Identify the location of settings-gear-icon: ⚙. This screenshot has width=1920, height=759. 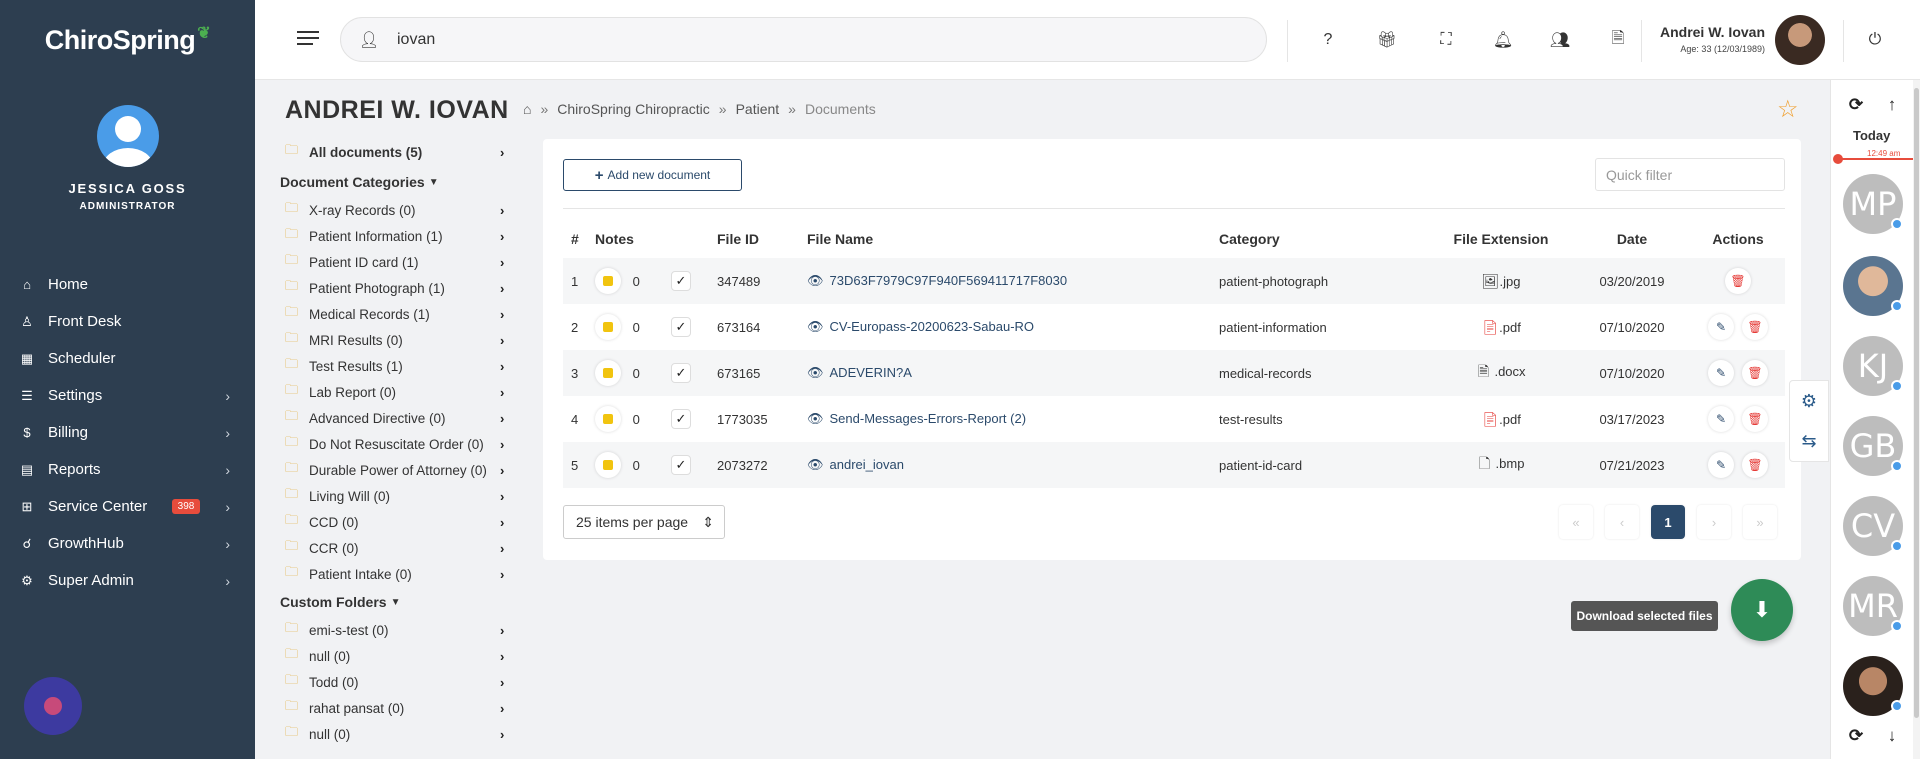
(1809, 401).